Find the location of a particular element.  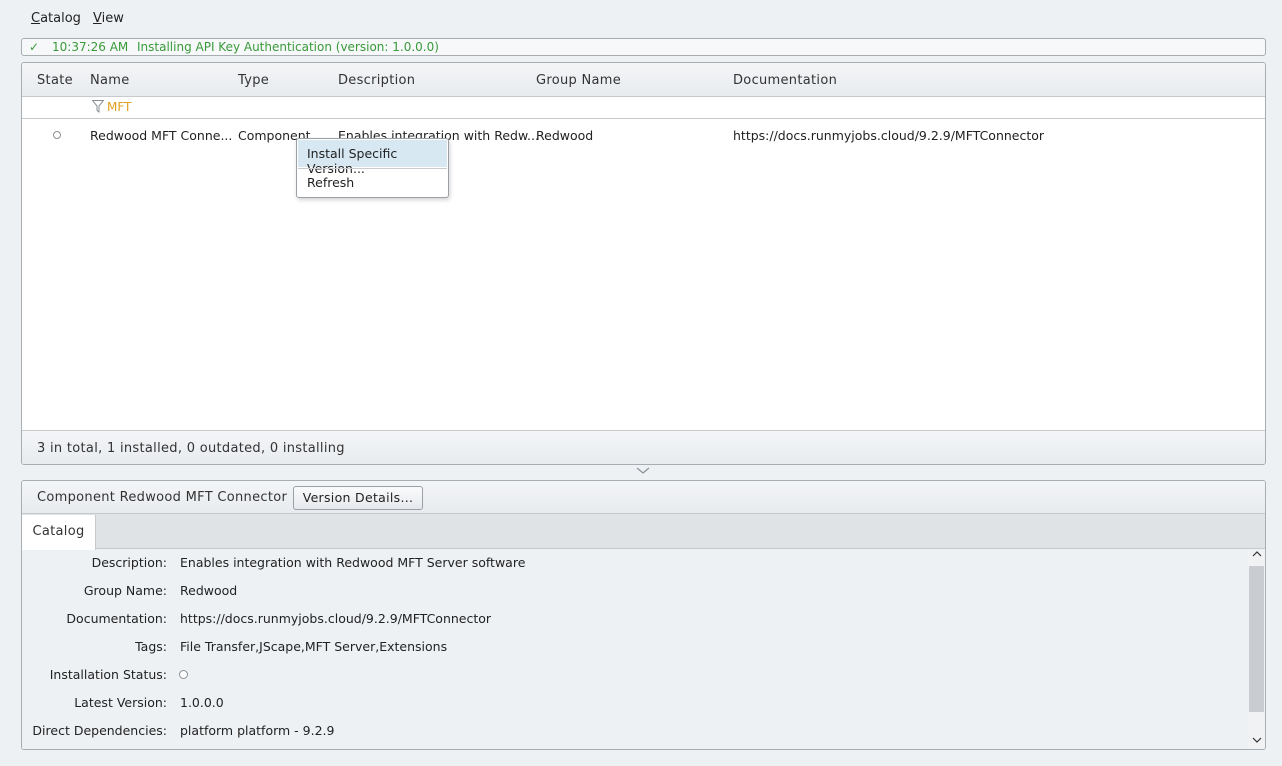

prop-label-description: Description: is located at coordinates (129, 562).